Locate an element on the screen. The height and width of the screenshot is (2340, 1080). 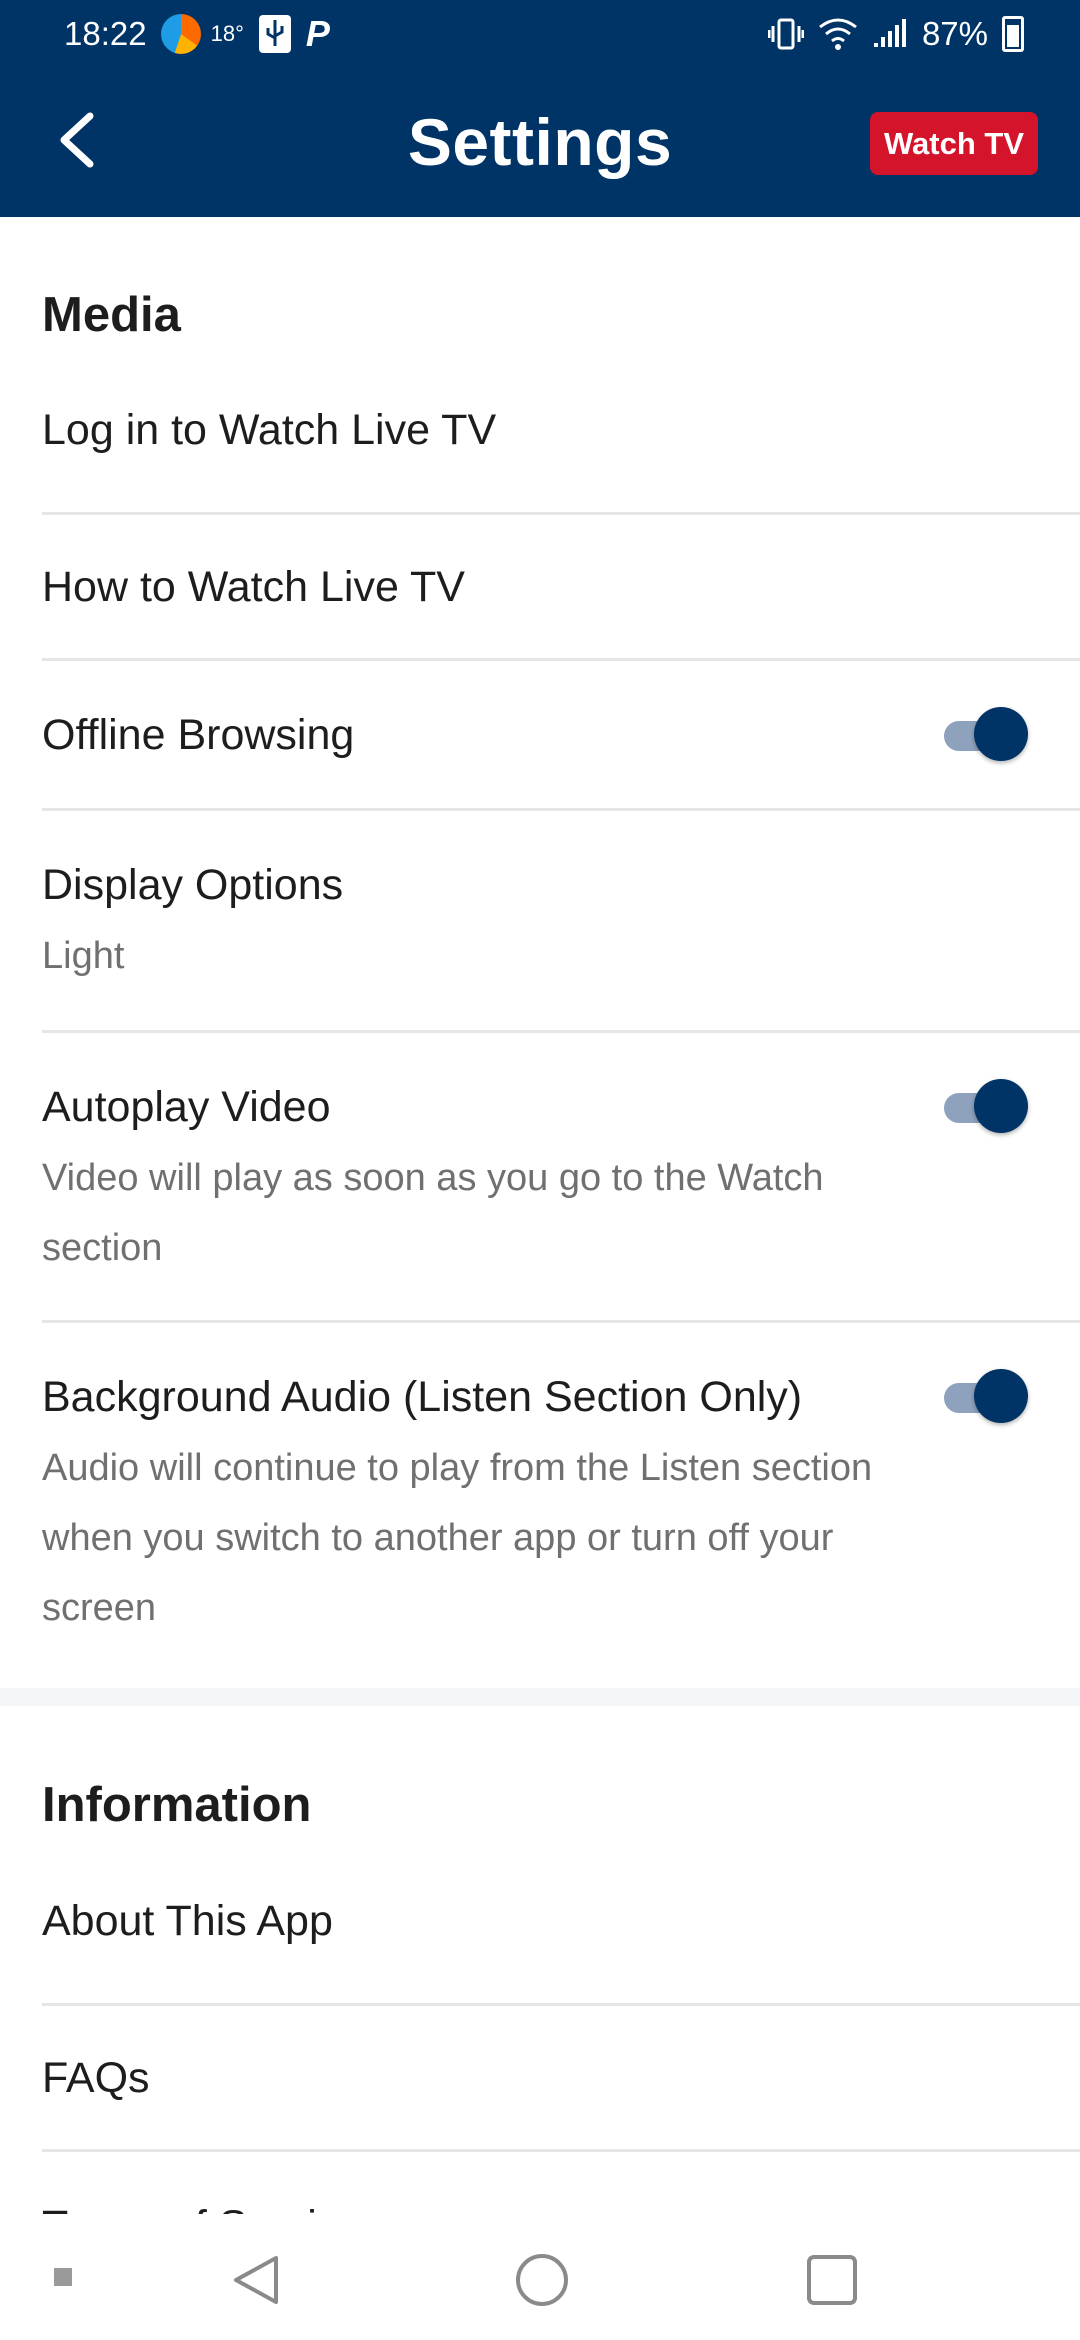
vibrate-icon is located at coordinates (785, 34).